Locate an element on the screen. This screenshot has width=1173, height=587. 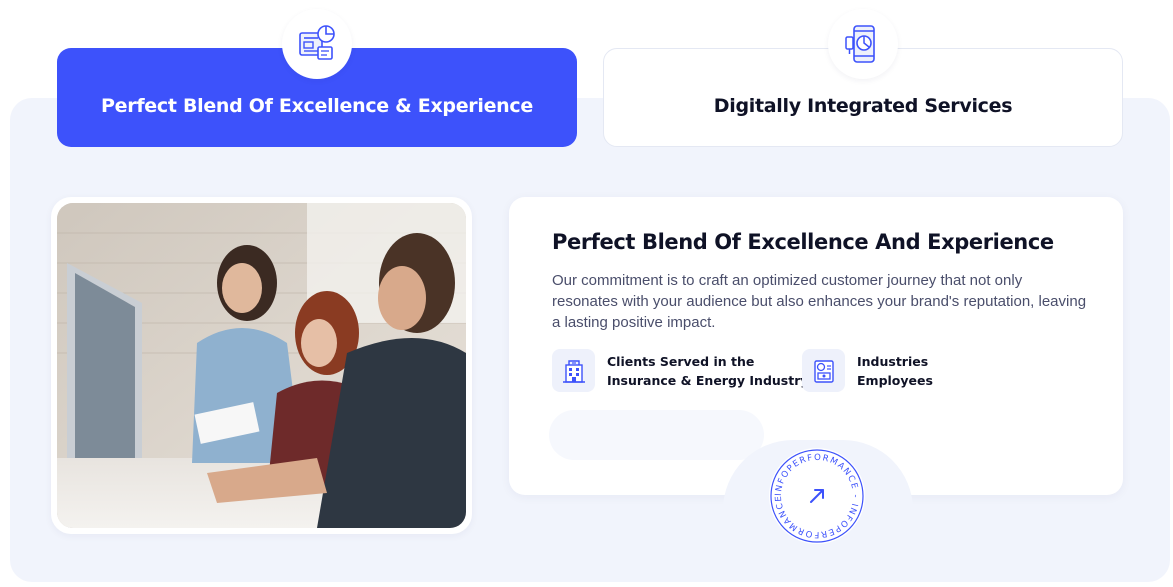
stat-line: Clients Served in the is located at coordinates (681, 361).